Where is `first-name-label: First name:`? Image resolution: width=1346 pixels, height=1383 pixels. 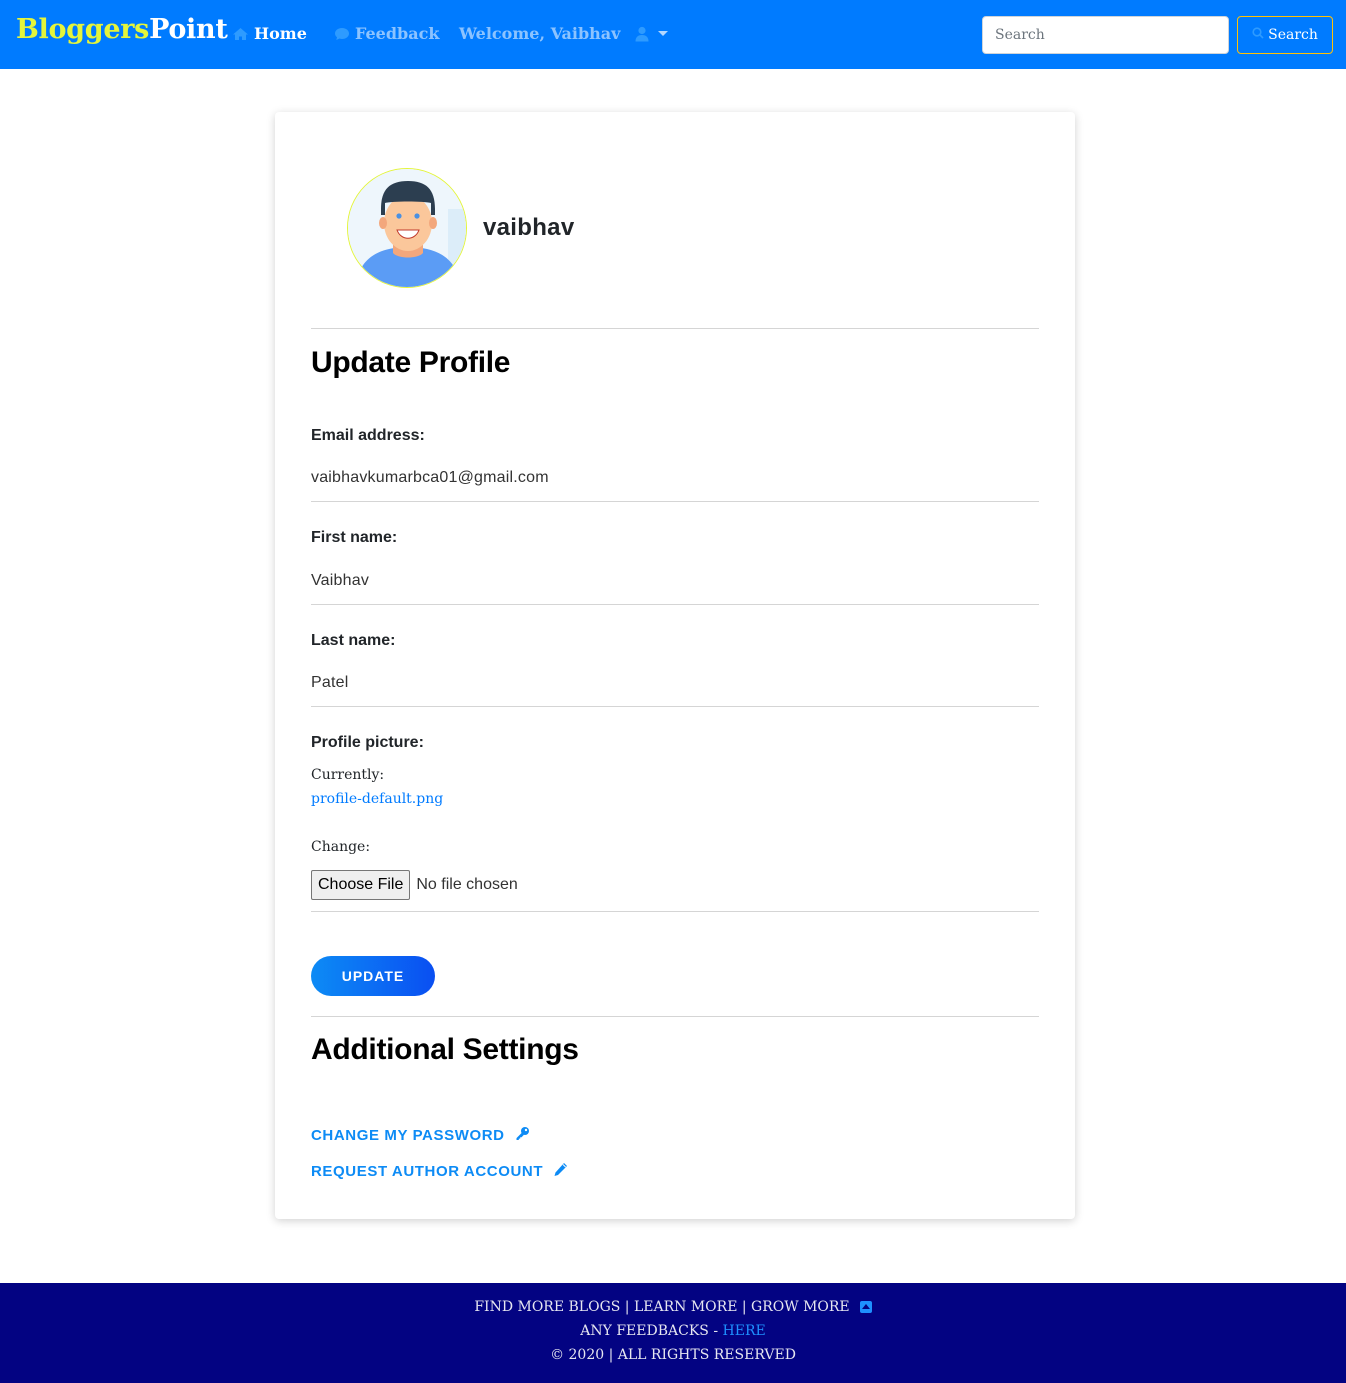 first-name-label: First name: is located at coordinates (354, 537).